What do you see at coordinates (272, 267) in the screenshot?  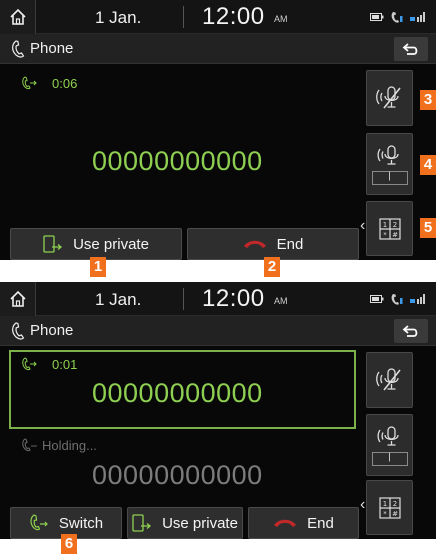 I see `callout-2: 2` at bounding box center [272, 267].